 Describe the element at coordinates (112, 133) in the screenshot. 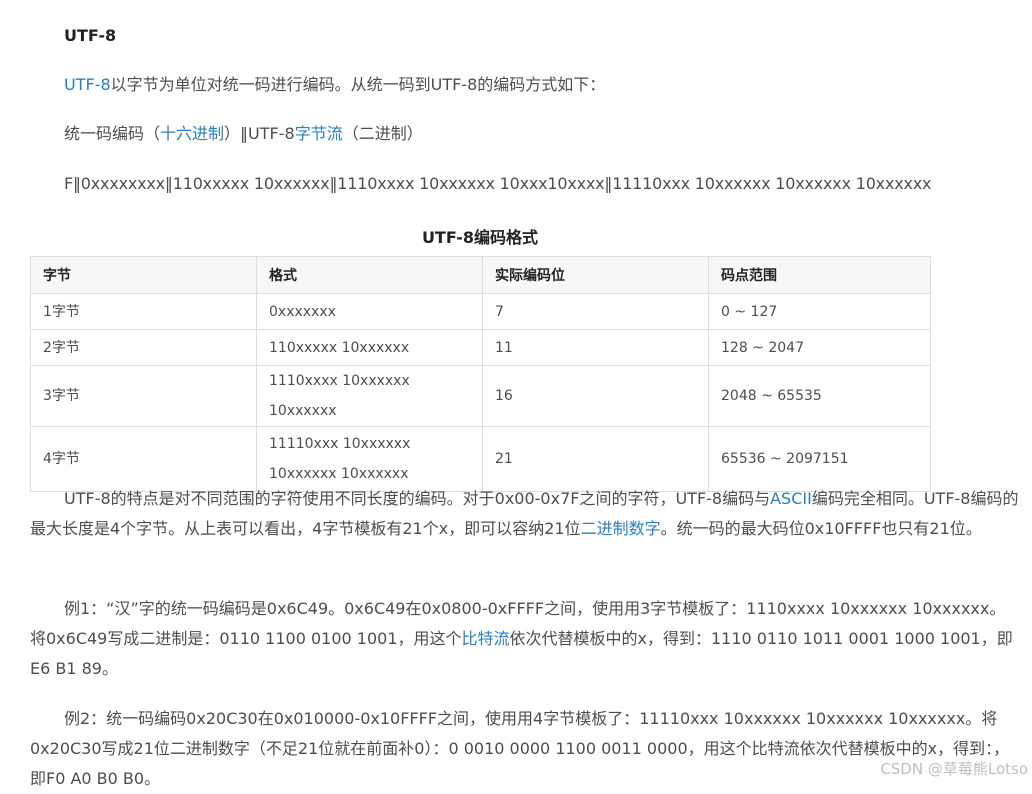

I see `mapping-pre: 统一码编码（` at that location.